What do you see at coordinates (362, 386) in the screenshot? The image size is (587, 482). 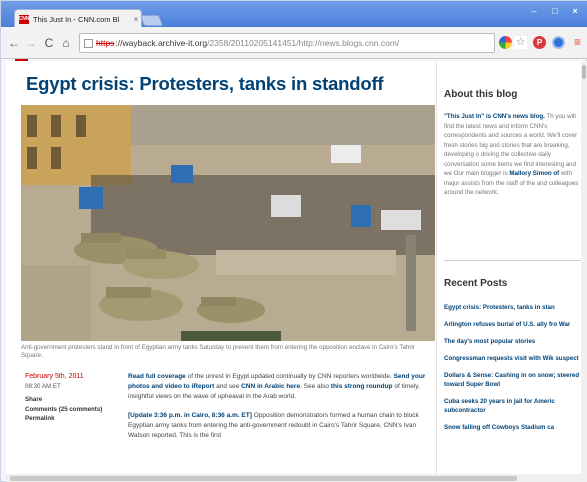 I see `roundup-link: this strong roundup` at bounding box center [362, 386].